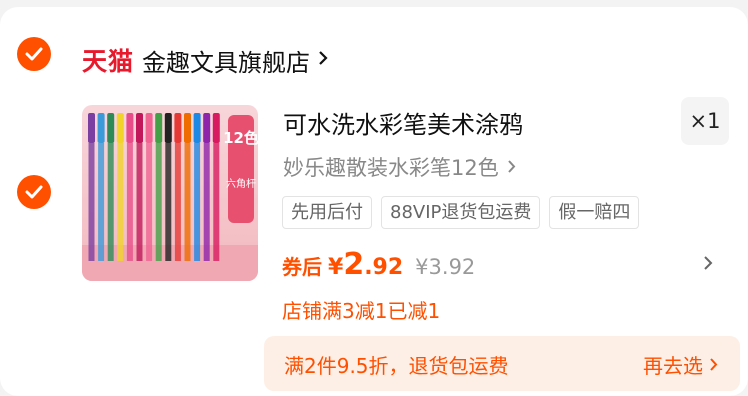 This screenshot has width=748, height=396. Describe the element at coordinates (241, 184) in the screenshot. I see `badge-sub: 六角杆` at that location.